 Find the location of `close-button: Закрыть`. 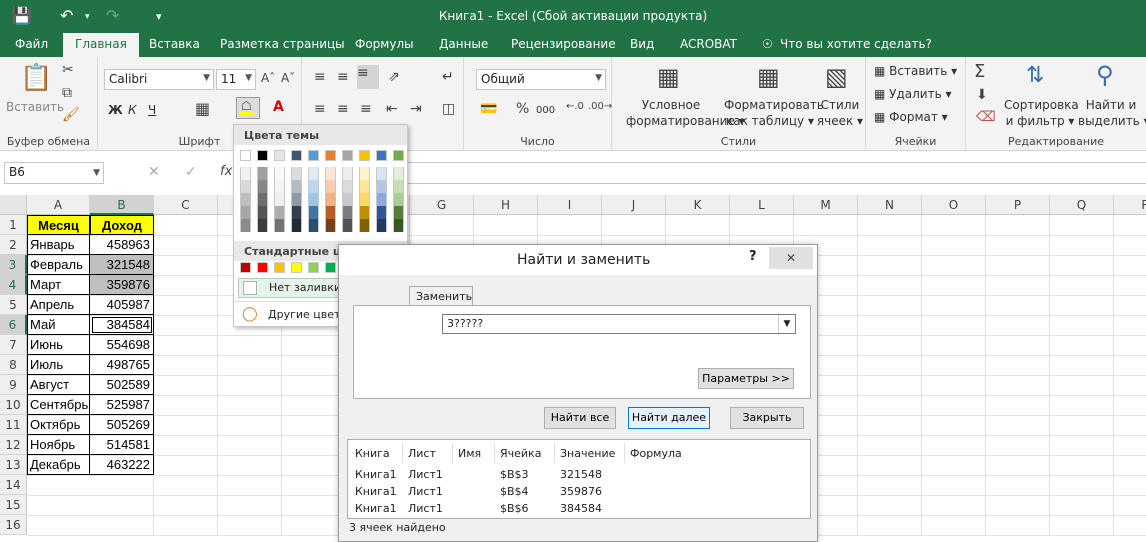

close-button: Закрыть is located at coordinates (767, 418).